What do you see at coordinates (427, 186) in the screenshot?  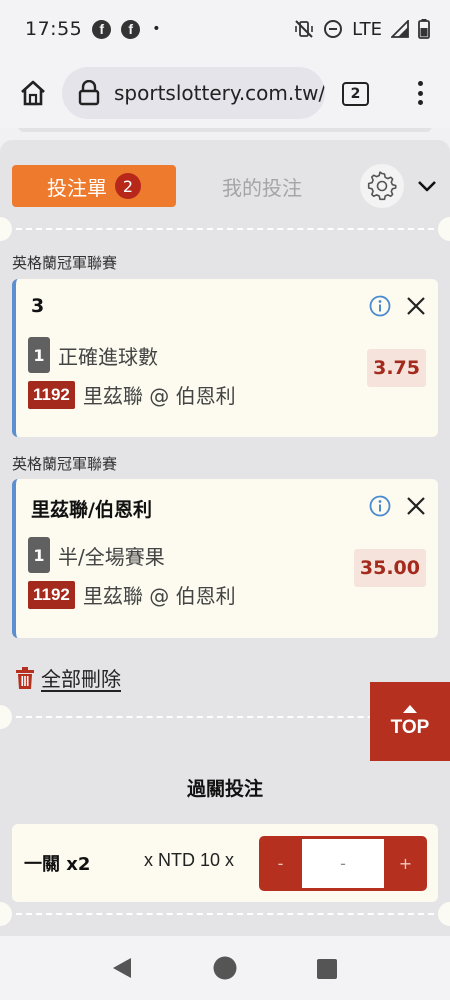 I see `chevron-down-icon` at bounding box center [427, 186].